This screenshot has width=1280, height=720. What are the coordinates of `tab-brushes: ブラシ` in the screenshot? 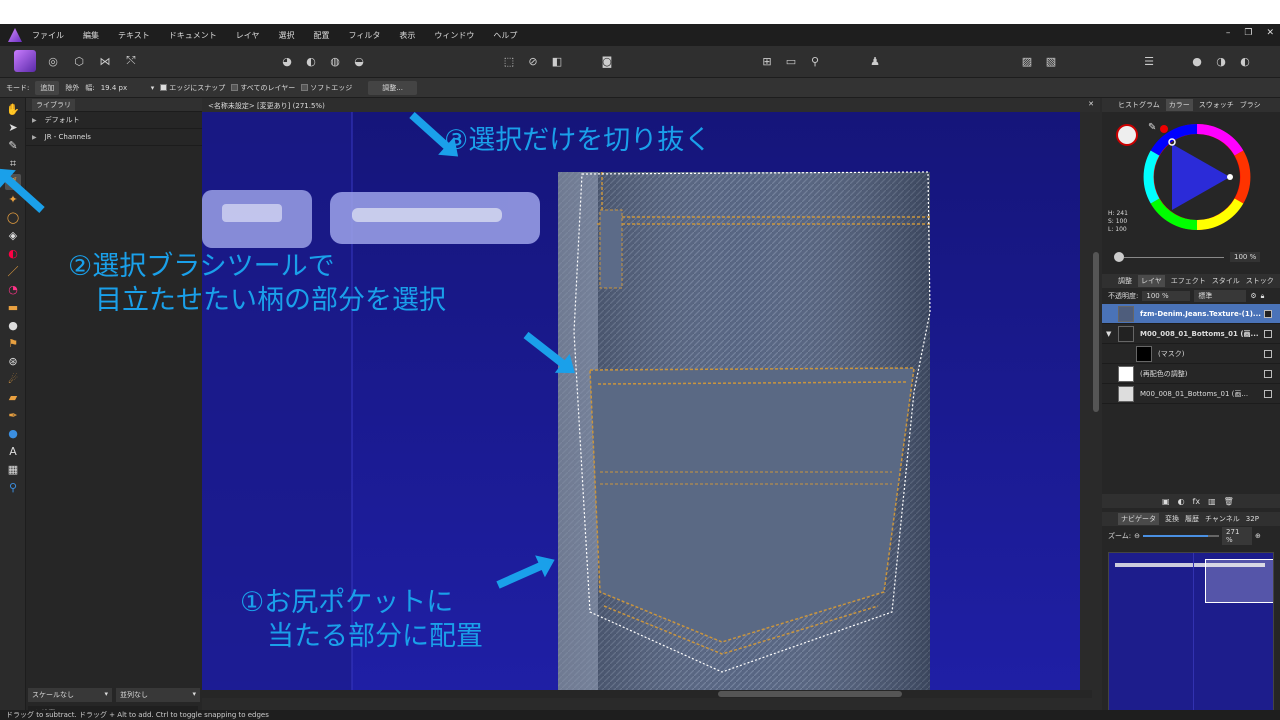 It's located at (1250, 105).